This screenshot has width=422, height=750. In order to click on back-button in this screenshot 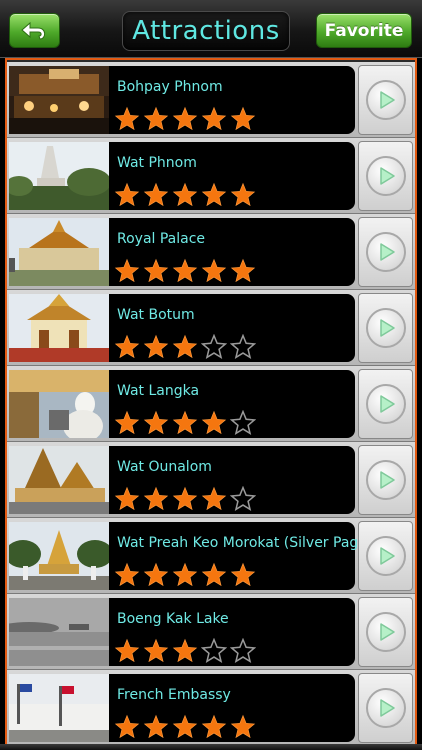, I will do `click(34, 30)`.